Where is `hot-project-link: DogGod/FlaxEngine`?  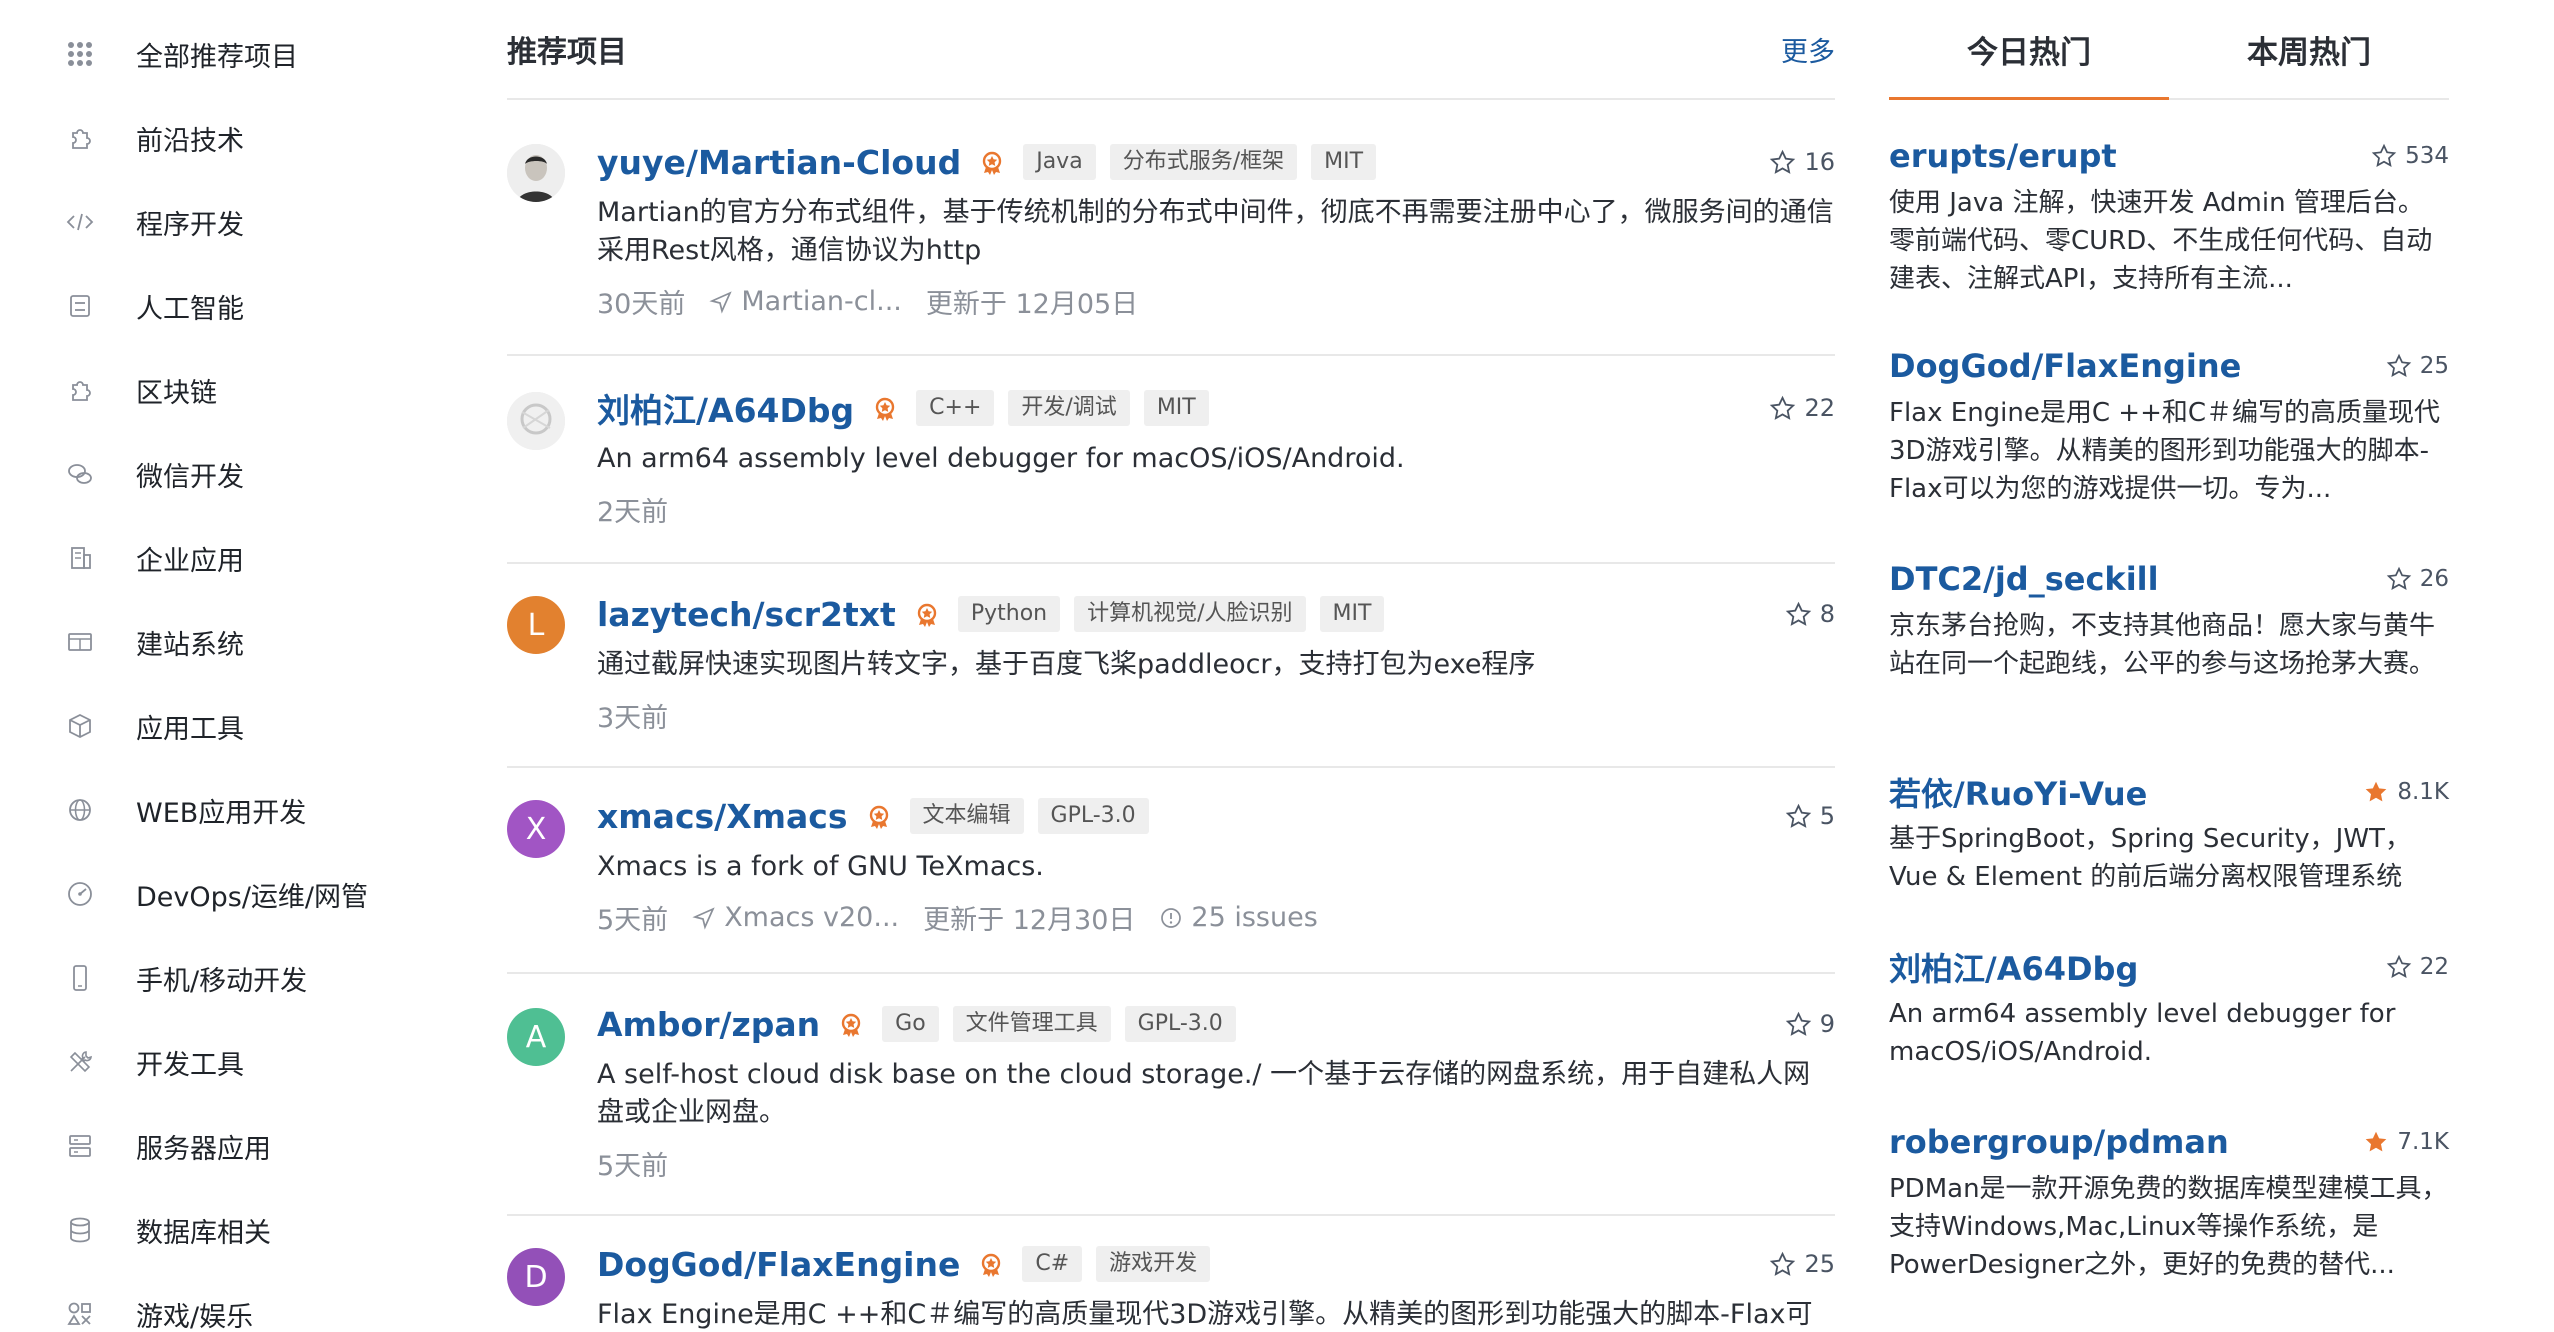 hot-project-link: DogGod/FlaxEngine is located at coordinates (2065, 366).